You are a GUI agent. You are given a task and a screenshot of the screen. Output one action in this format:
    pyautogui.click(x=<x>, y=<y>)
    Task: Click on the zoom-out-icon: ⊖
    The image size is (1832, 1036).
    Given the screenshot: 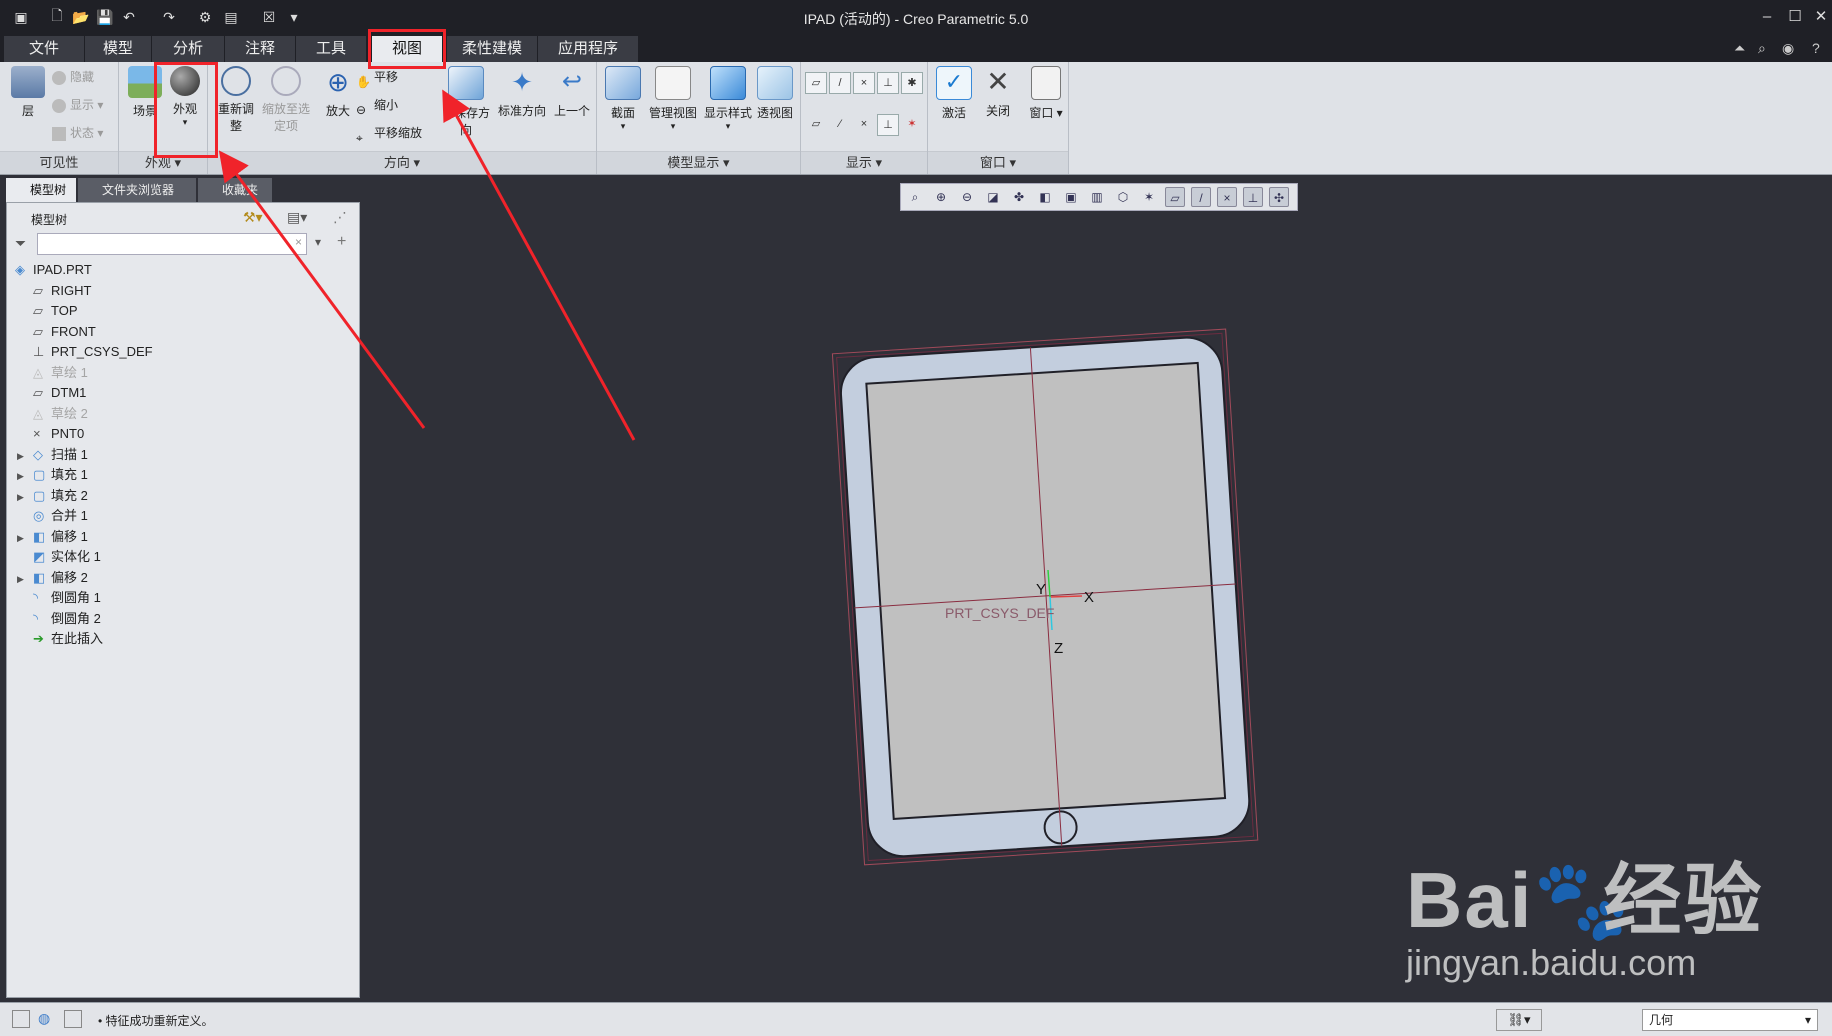 What is the action you would take?
    pyautogui.click(x=967, y=197)
    